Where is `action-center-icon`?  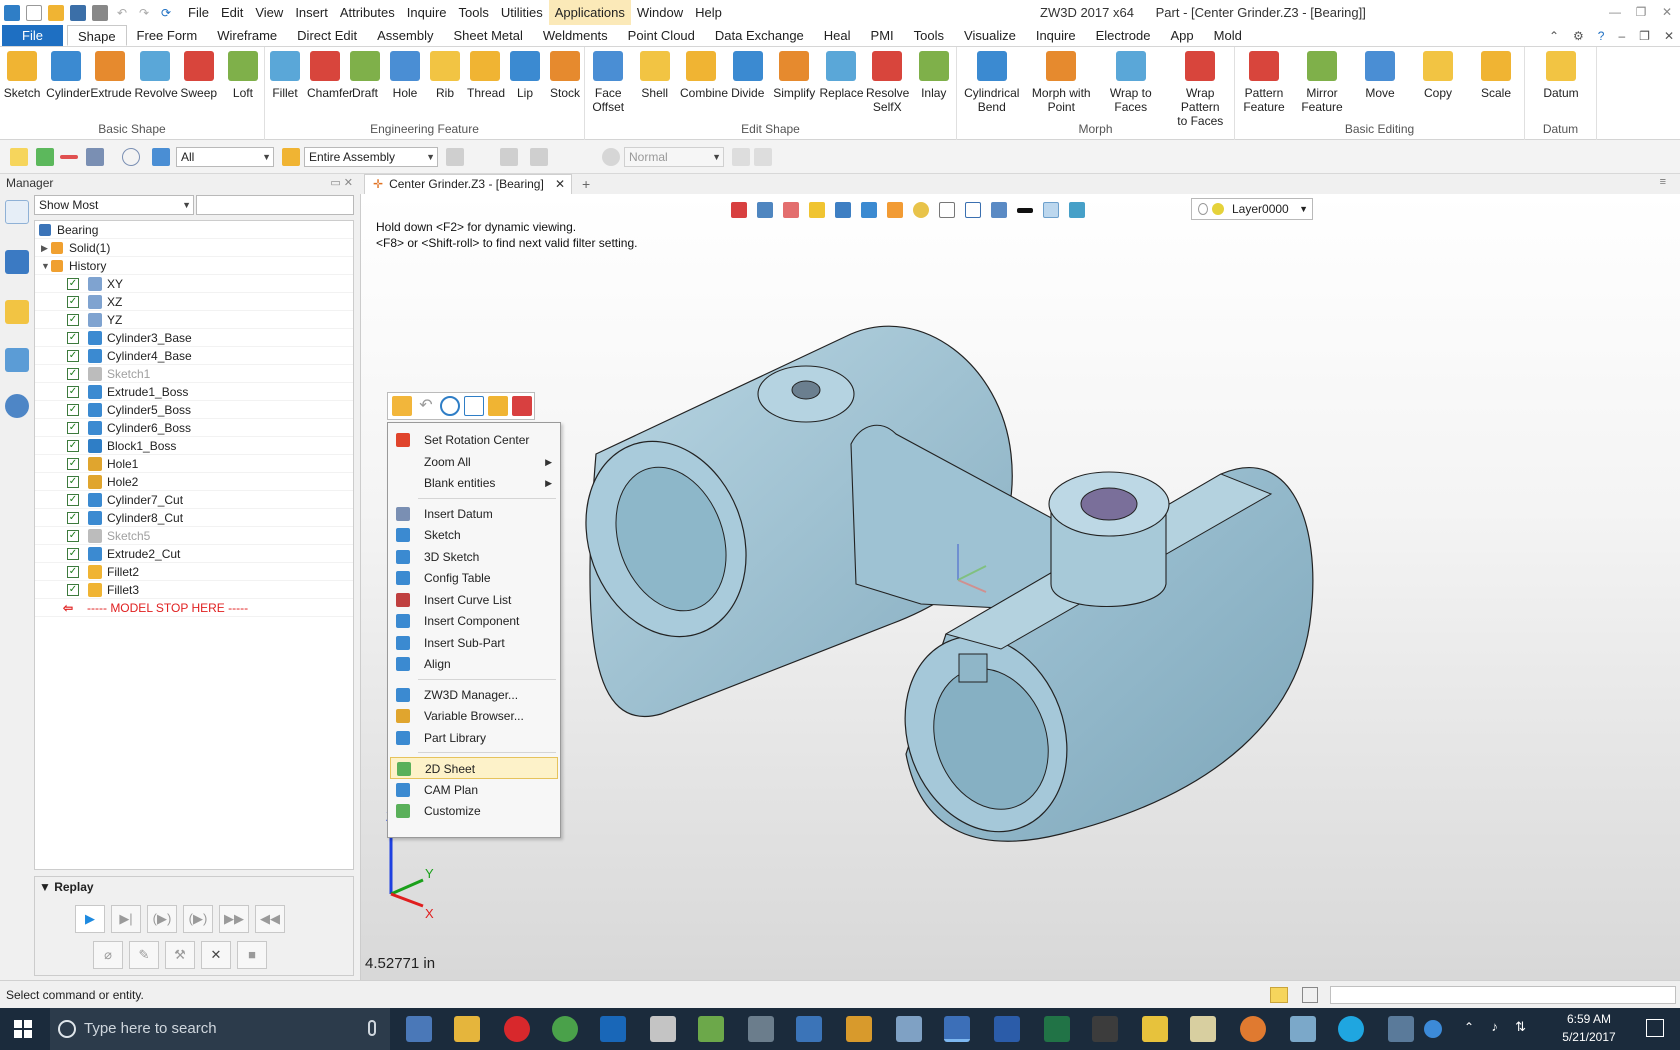 action-center-icon is located at coordinates (1655, 1028).